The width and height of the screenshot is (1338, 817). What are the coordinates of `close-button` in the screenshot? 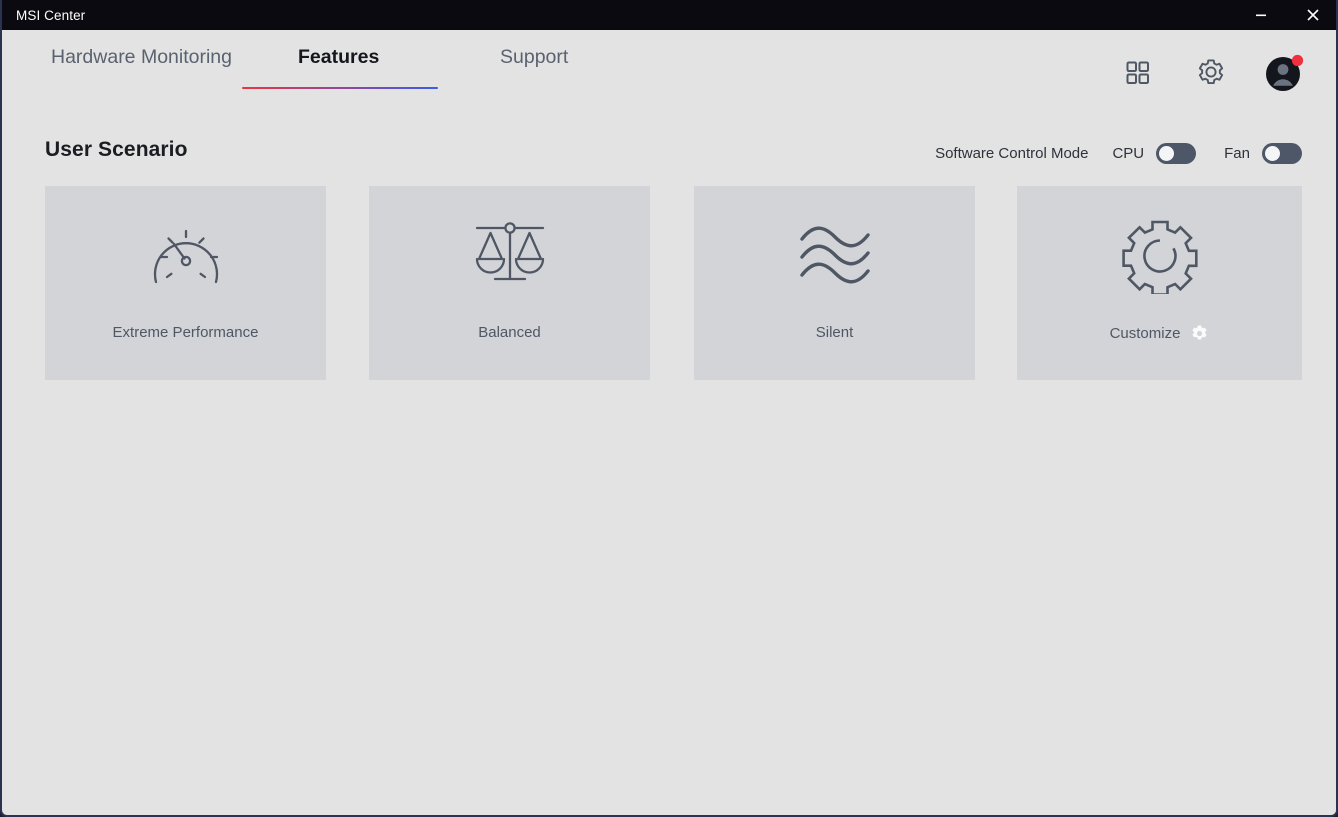 It's located at (1313, 15).